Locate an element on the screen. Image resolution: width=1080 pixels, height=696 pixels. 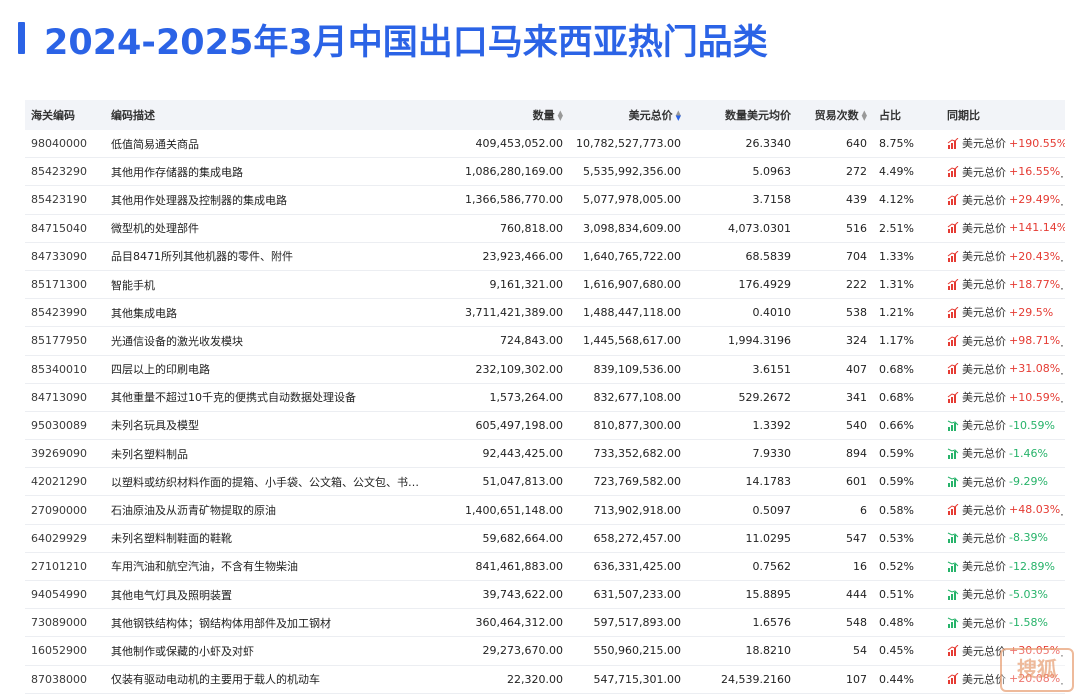
cell-code: 39269090 is located at coordinates (65, 454).